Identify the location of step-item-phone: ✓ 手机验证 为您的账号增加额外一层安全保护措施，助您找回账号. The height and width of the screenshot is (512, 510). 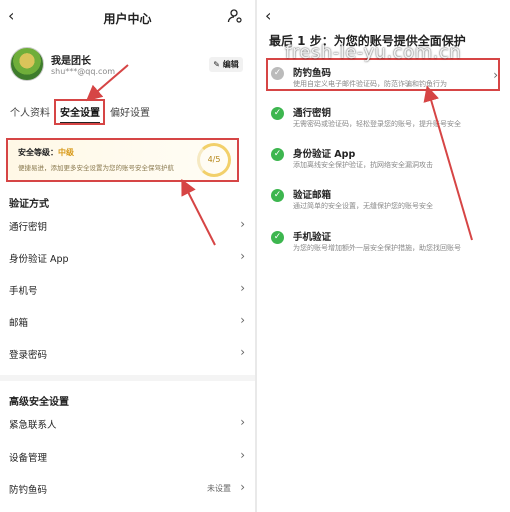
(384, 244).